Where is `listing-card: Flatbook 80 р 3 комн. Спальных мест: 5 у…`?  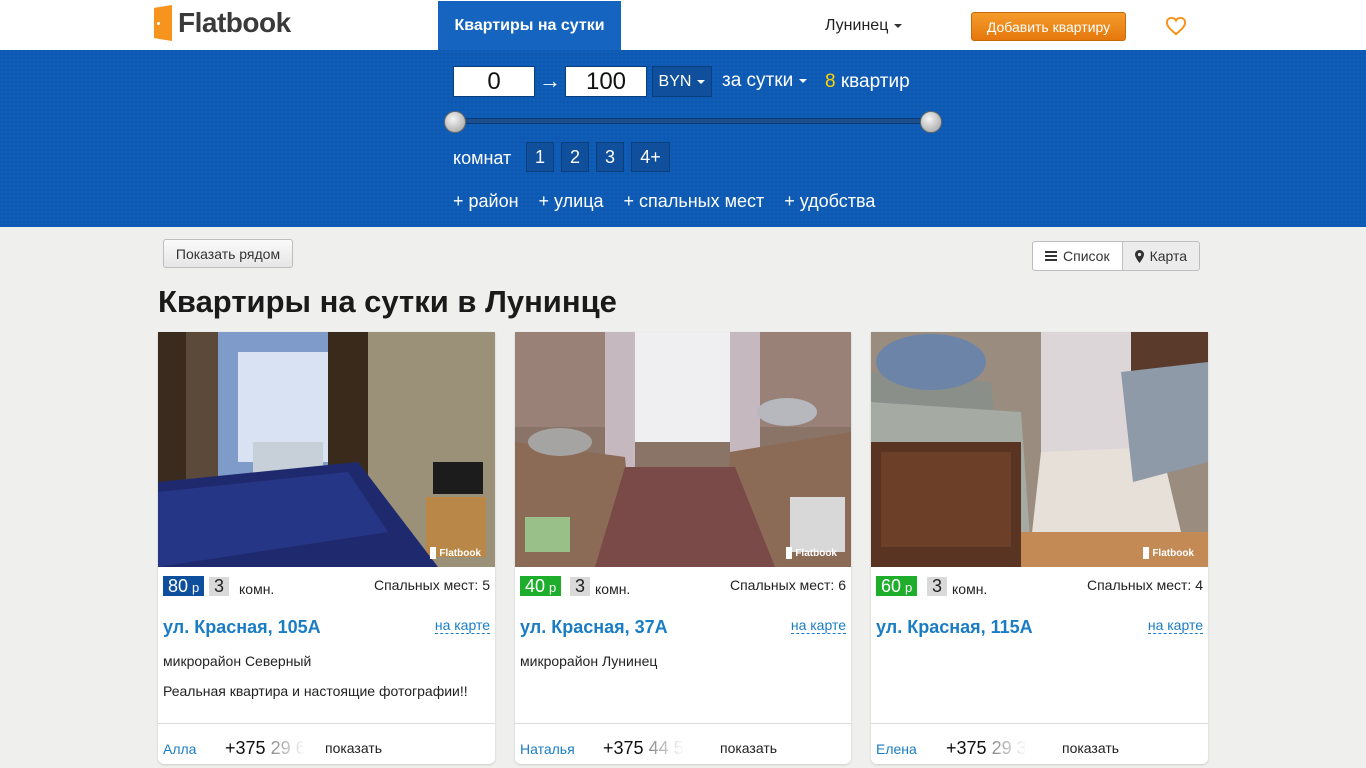 listing-card: Flatbook 80 р 3 комн. Спальных мест: 5 у… is located at coordinates (326, 548).